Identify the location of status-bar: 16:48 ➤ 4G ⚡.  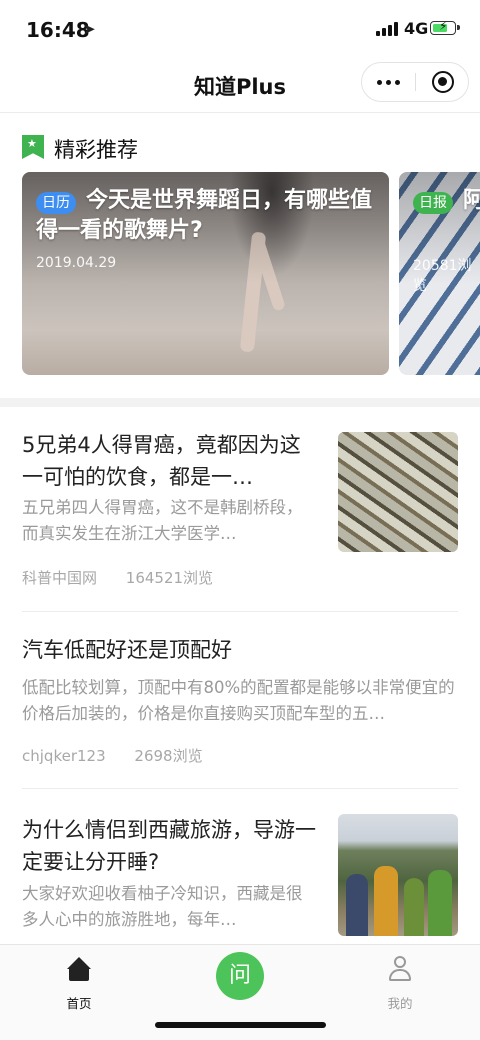
(240, 29).